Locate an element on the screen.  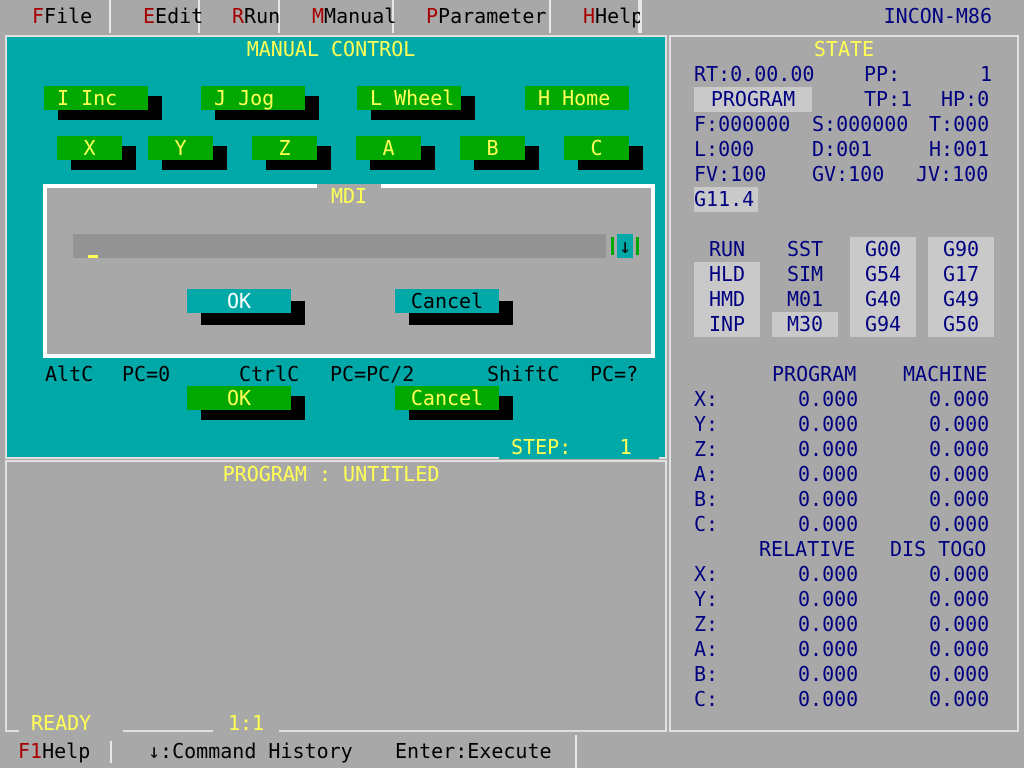
menu-help: HHelp is located at coordinates (597, 16).